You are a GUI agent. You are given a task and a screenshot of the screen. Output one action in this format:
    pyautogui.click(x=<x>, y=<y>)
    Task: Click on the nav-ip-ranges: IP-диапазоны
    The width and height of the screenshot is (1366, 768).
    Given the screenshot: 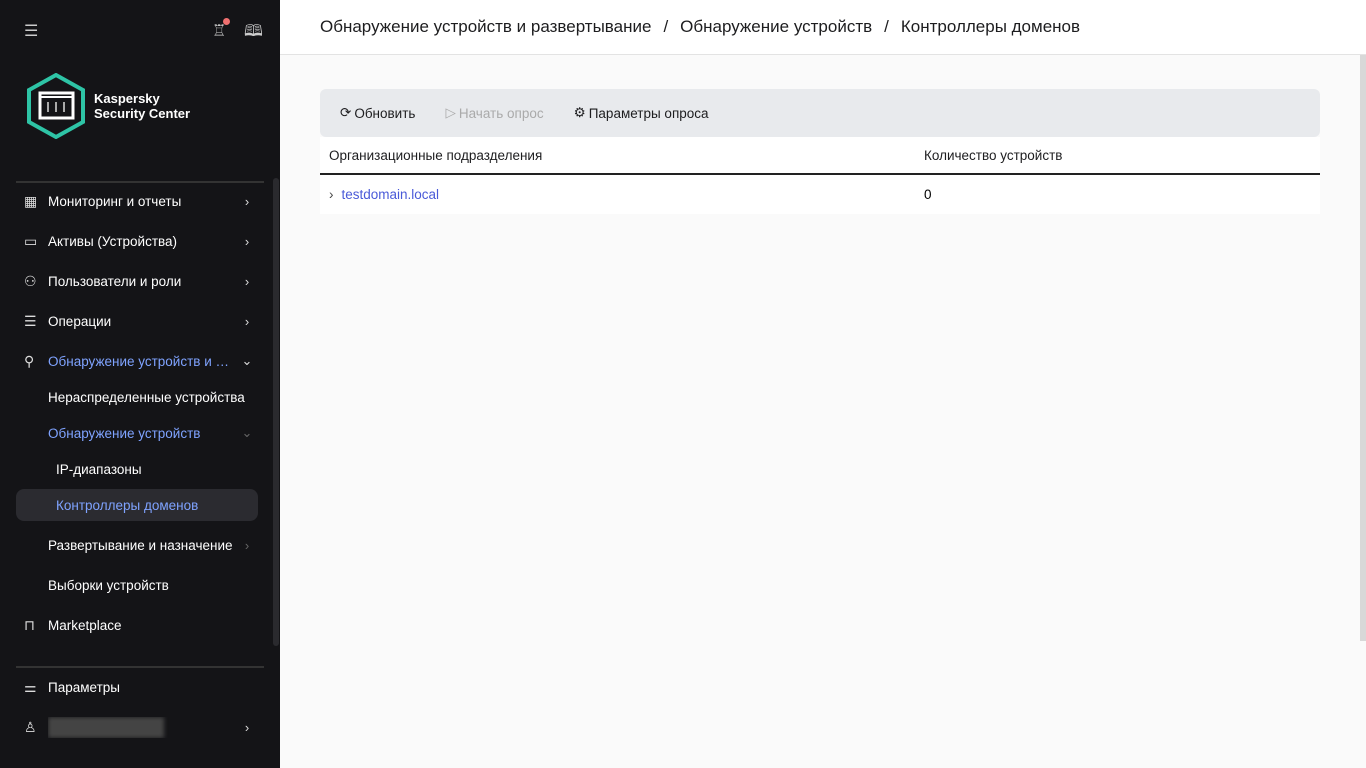 What is the action you would take?
    pyautogui.click(x=137, y=469)
    